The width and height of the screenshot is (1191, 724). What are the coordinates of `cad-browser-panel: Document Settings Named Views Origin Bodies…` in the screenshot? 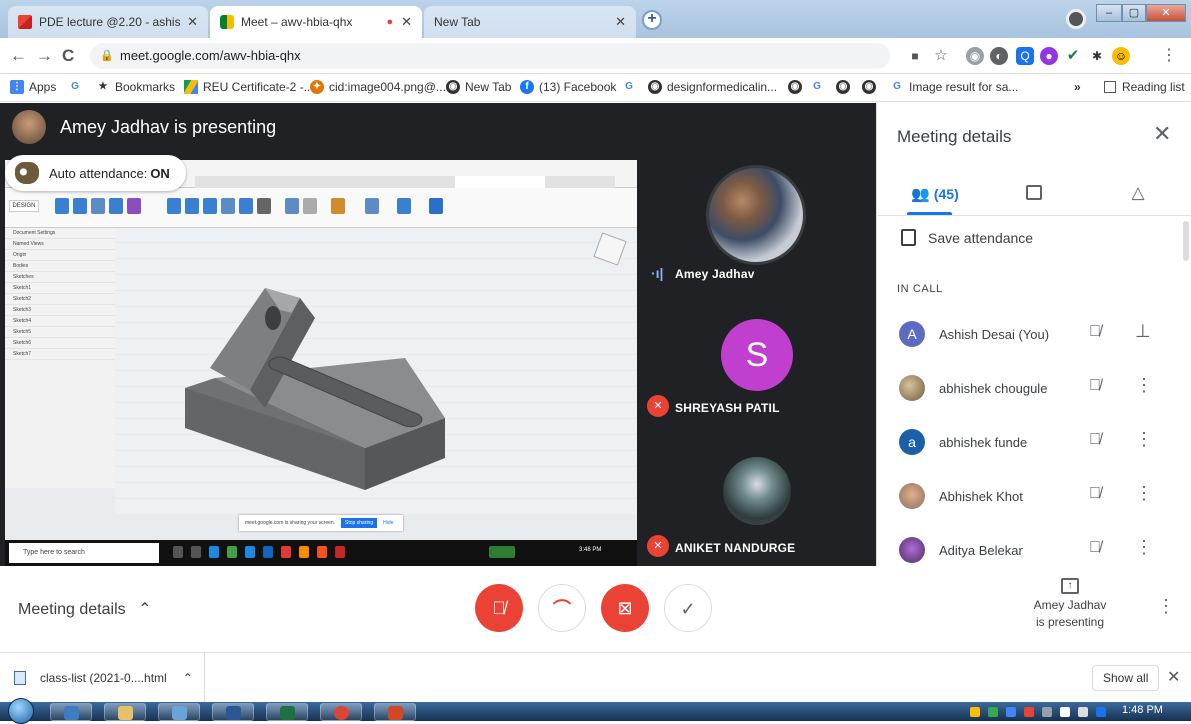 It's located at (60, 358).